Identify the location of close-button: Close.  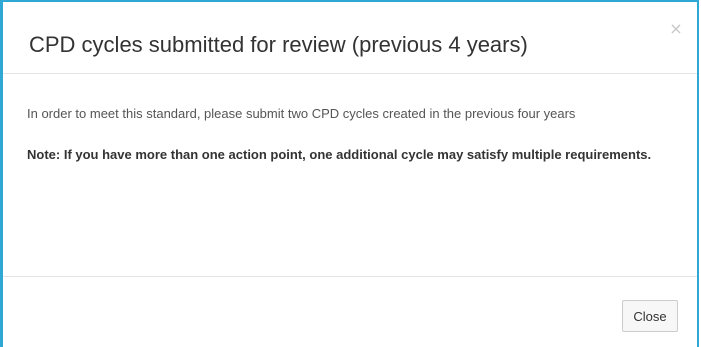
(650, 316).